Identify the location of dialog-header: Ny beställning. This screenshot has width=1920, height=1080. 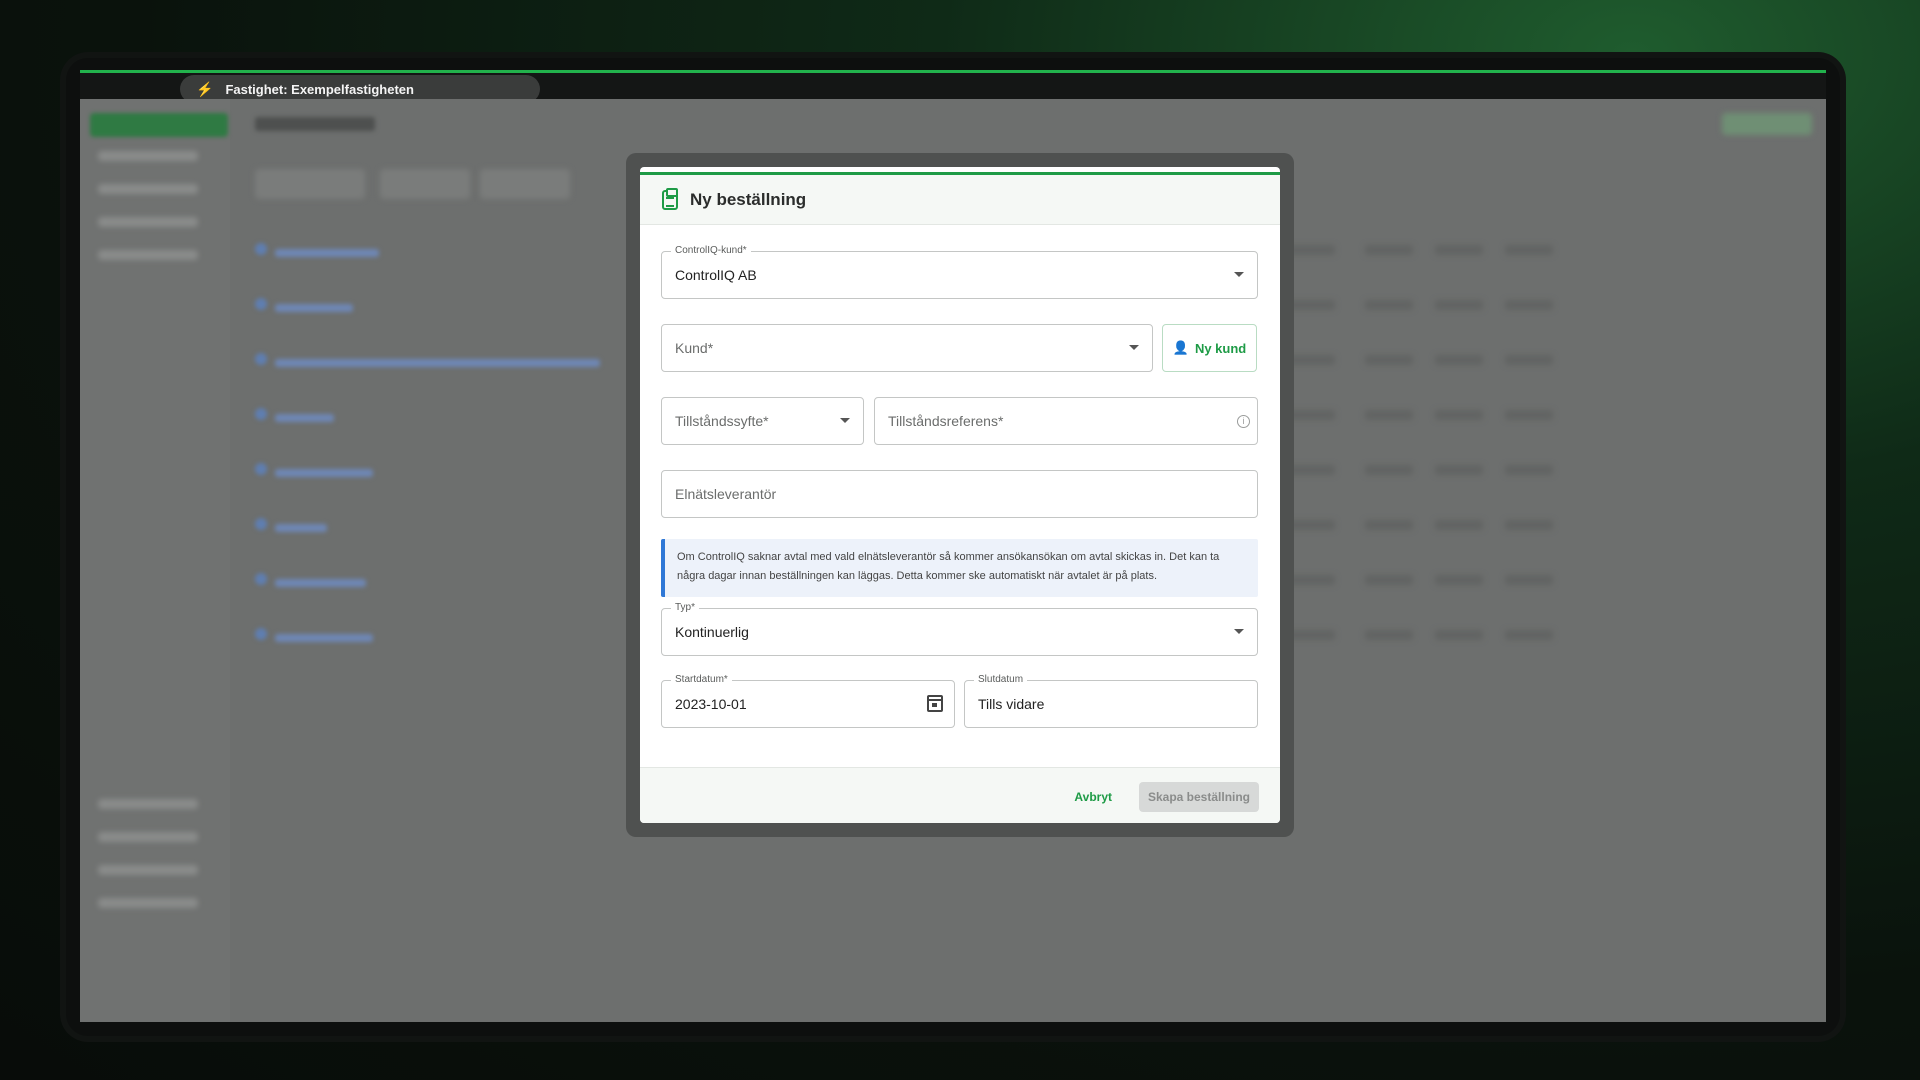
(960, 200).